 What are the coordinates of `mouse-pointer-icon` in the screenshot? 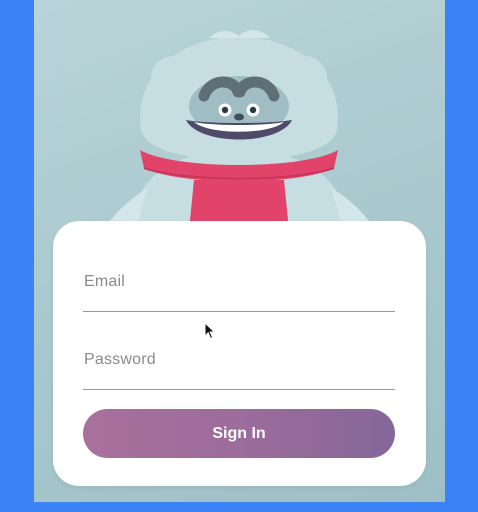 It's located at (210, 331).